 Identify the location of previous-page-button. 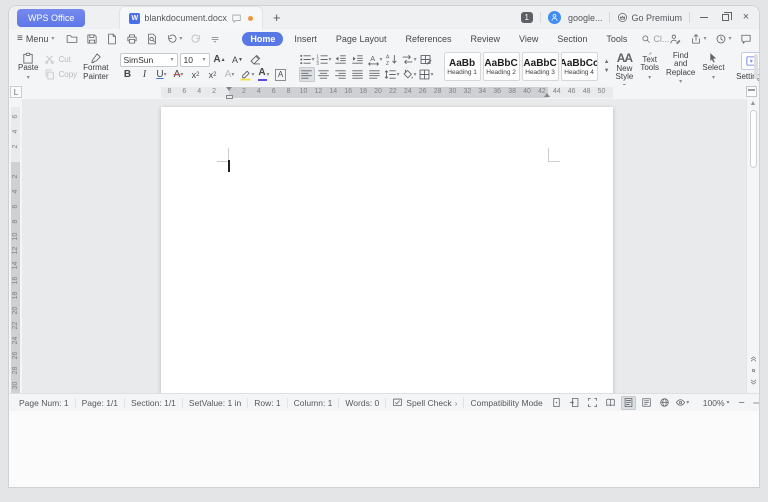
(753, 358).